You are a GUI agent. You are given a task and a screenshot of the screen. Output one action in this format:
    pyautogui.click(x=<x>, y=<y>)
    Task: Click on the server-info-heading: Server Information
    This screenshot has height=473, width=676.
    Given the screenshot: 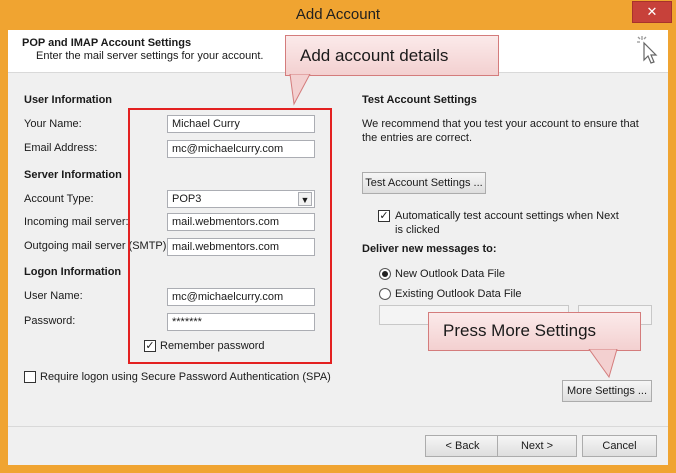 What is the action you would take?
    pyautogui.click(x=73, y=175)
    